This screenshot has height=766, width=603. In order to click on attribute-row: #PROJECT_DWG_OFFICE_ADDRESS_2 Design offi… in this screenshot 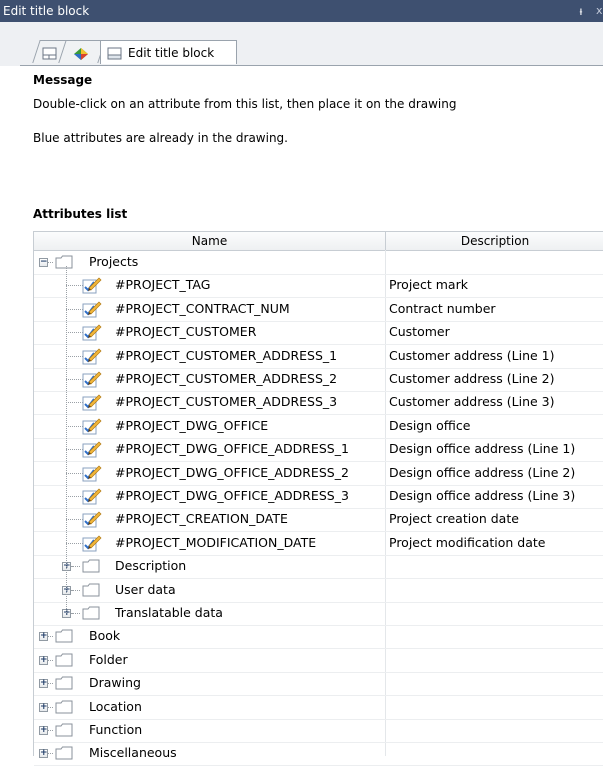, I will do `click(318, 474)`.